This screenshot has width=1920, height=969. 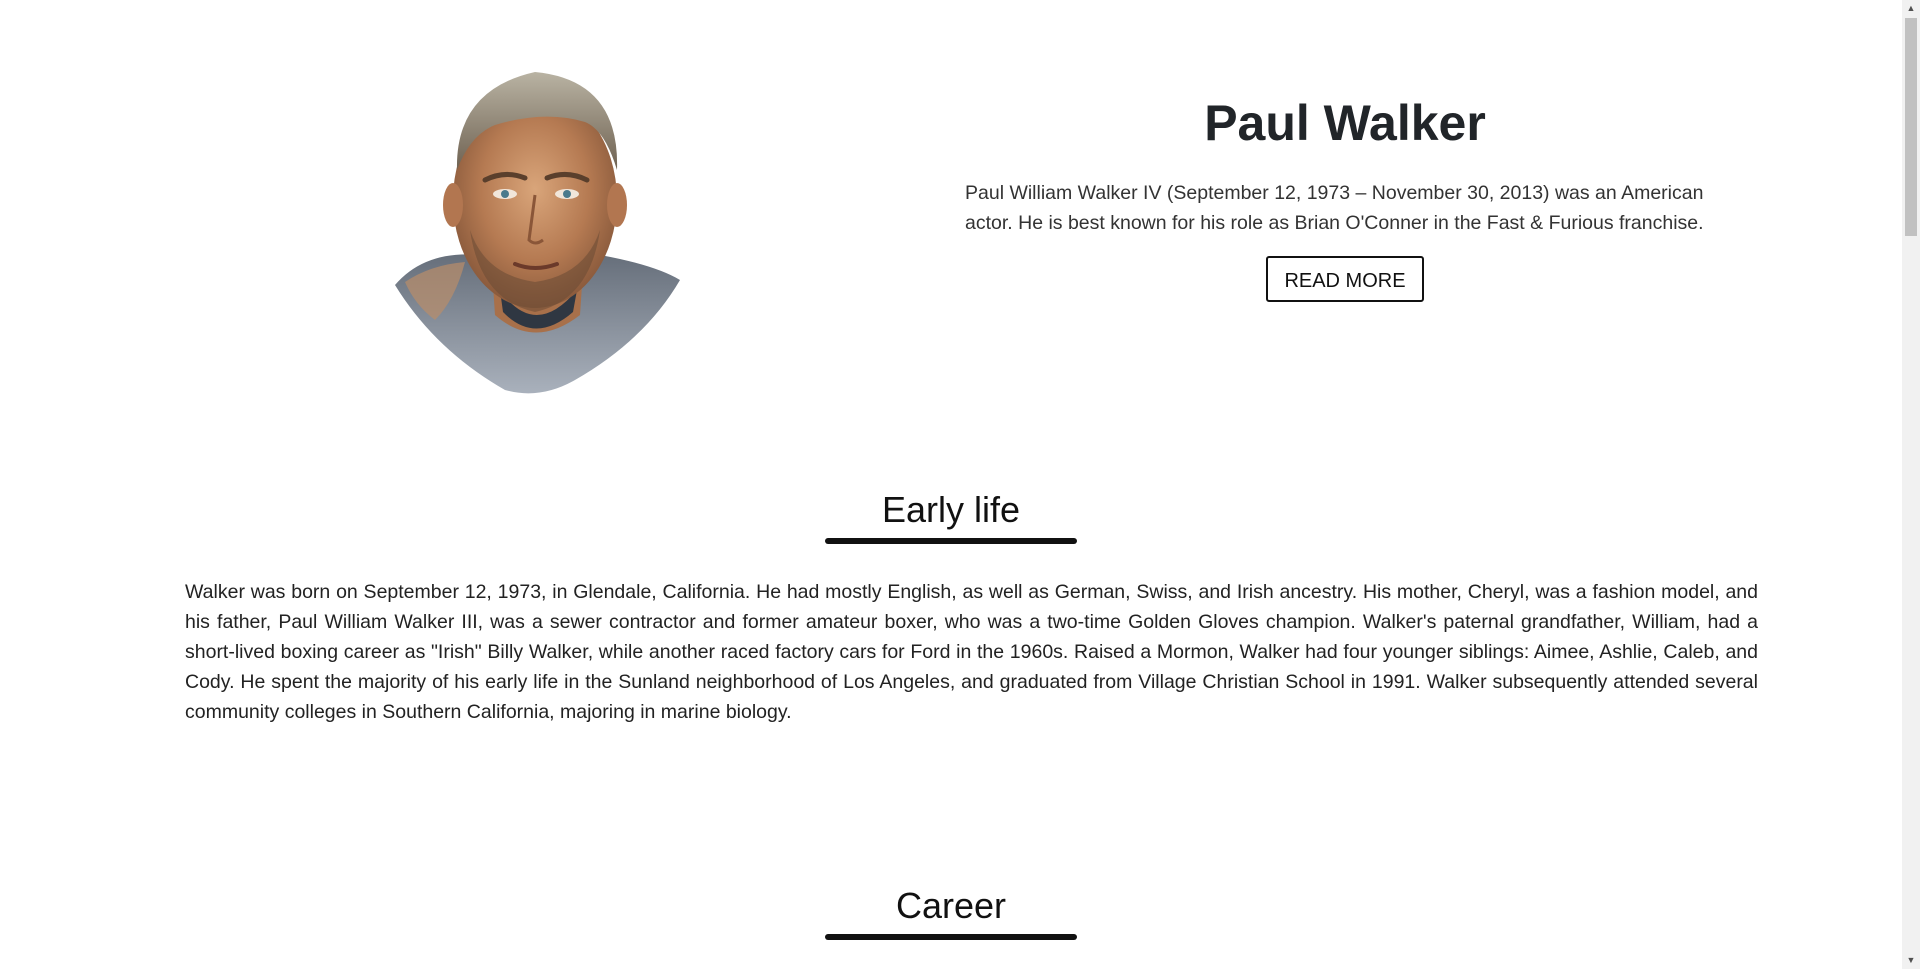 I want to click on section-title: Early life, so click(x=951, y=509).